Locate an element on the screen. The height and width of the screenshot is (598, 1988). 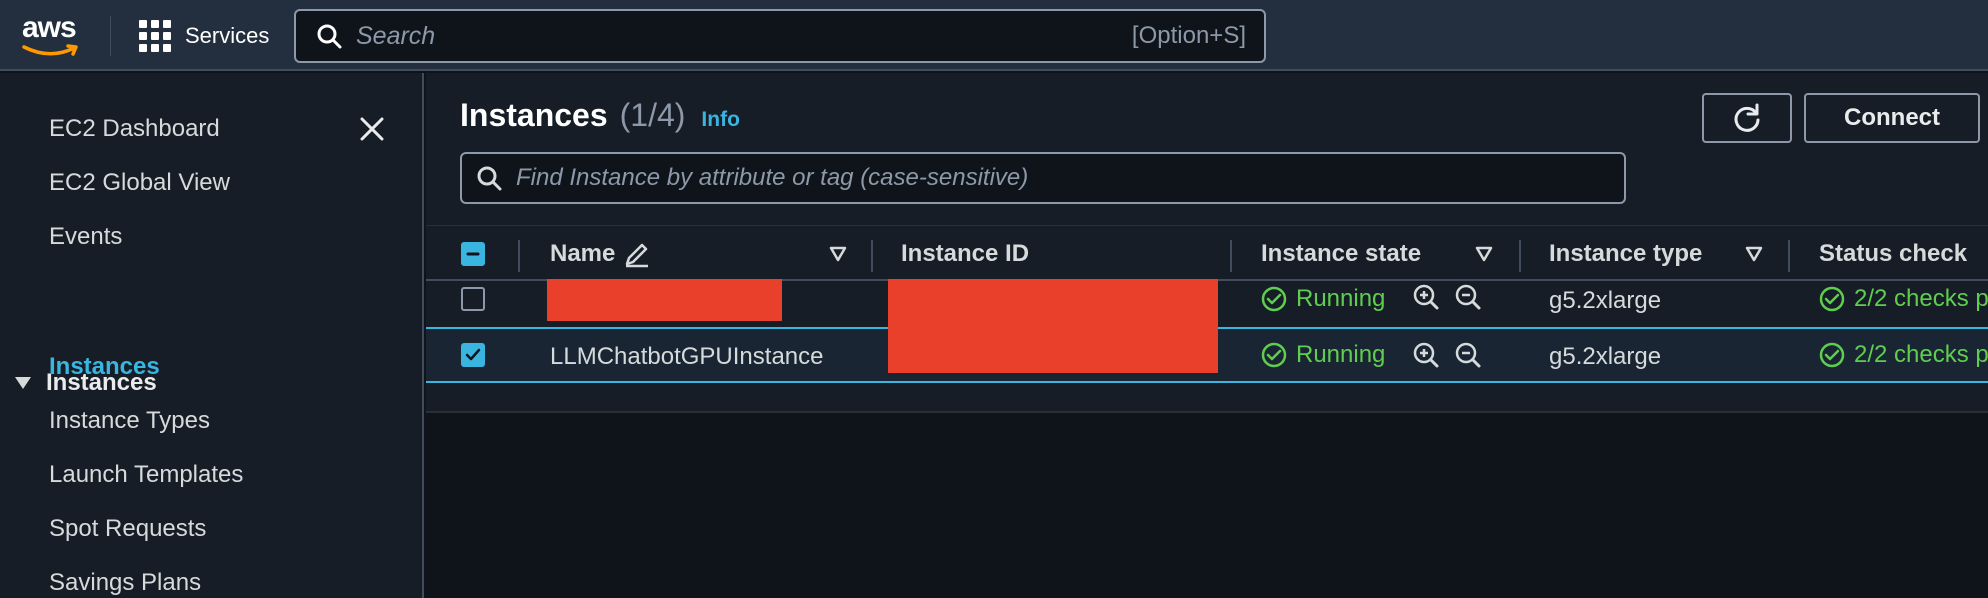
refresh-button is located at coordinates (1747, 118).